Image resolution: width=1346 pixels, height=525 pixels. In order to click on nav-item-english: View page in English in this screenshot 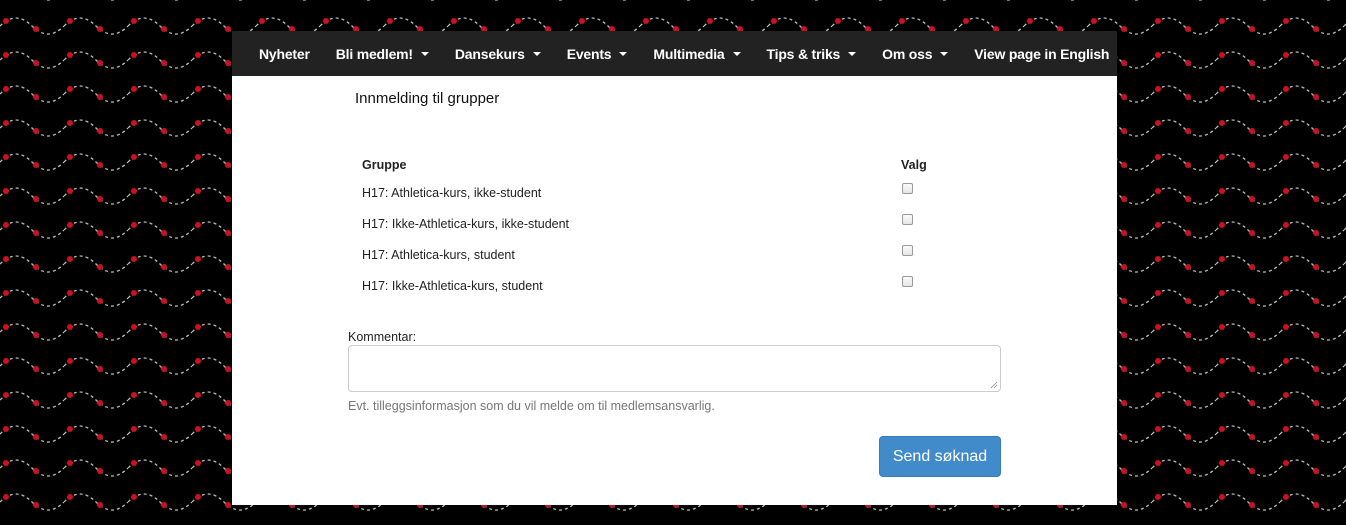, I will do `click(1041, 54)`.